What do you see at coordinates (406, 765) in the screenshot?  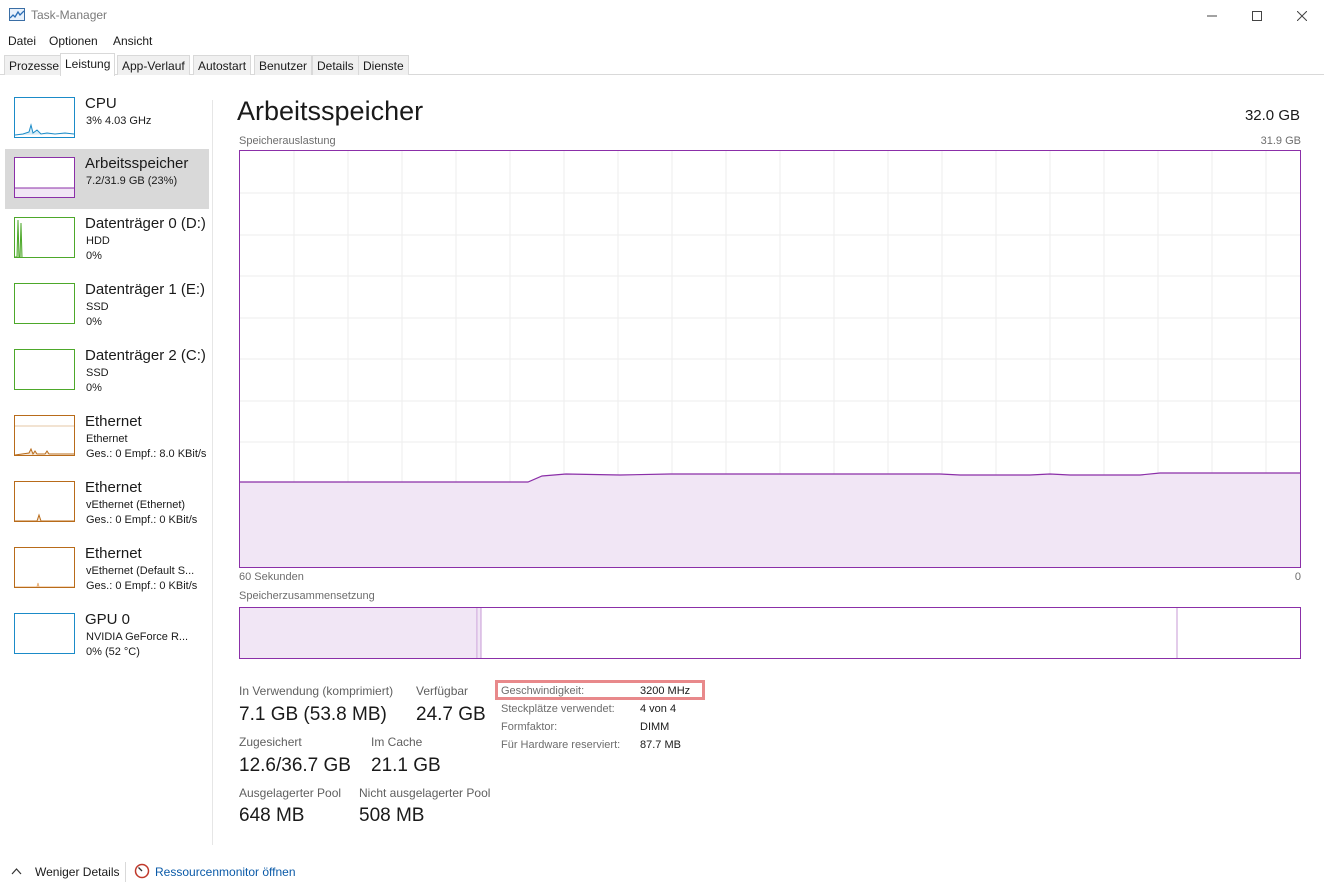 I see `cached-value: 21.1 GB` at bounding box center [406, 765].